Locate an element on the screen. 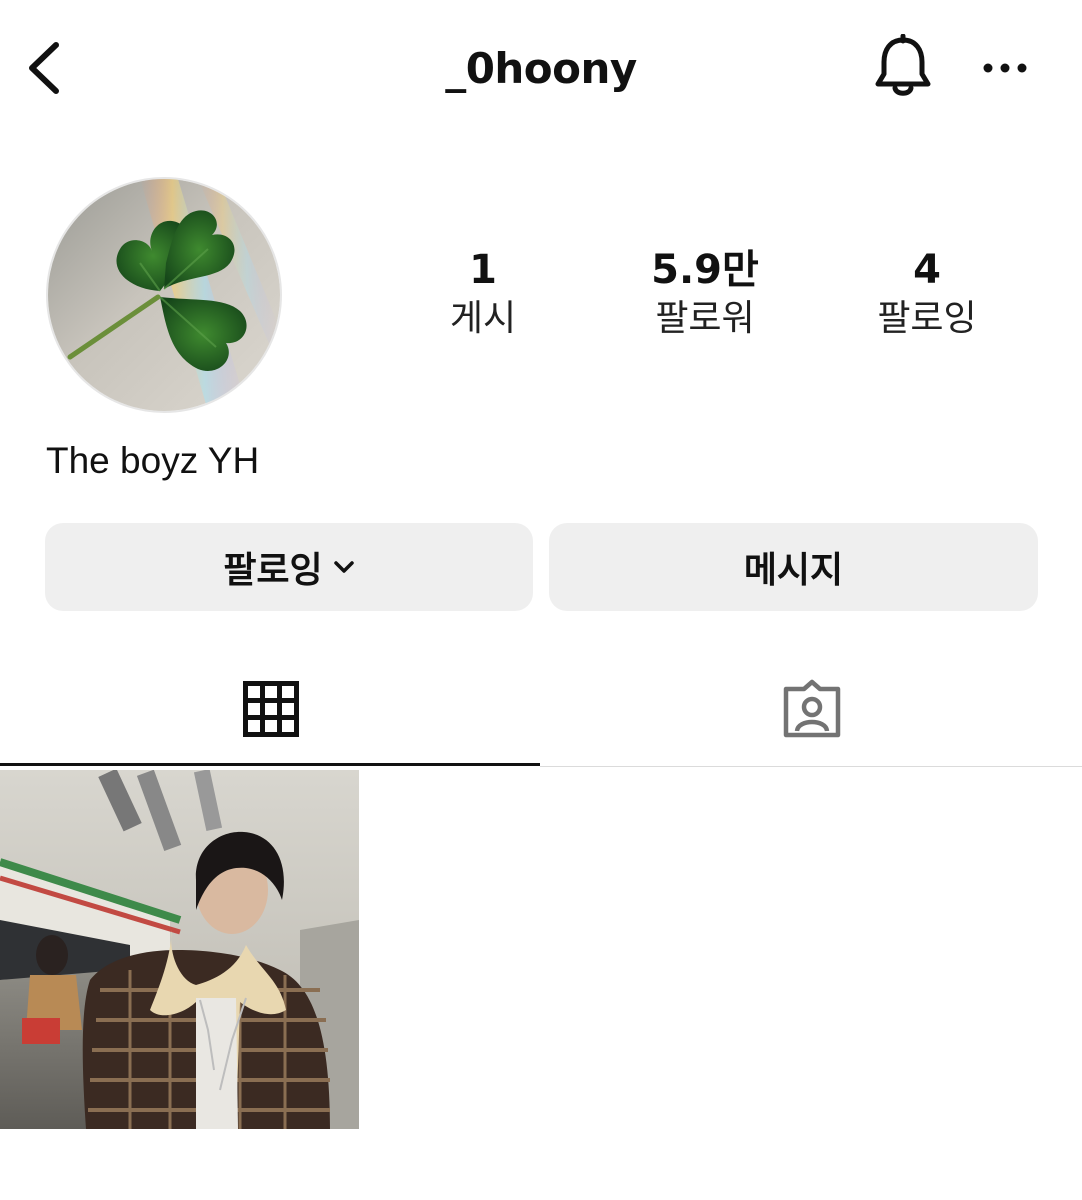 The width and height of the screenshot is (1082, 1200). post-photo is located at coordinates (179, 949).